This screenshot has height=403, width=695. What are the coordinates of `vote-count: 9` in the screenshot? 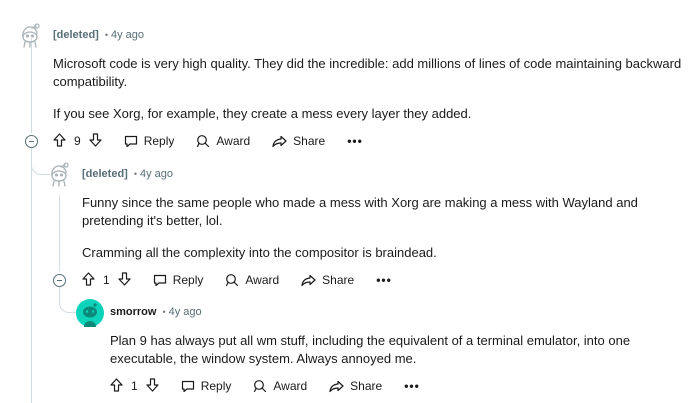 It's located at (77, 141).